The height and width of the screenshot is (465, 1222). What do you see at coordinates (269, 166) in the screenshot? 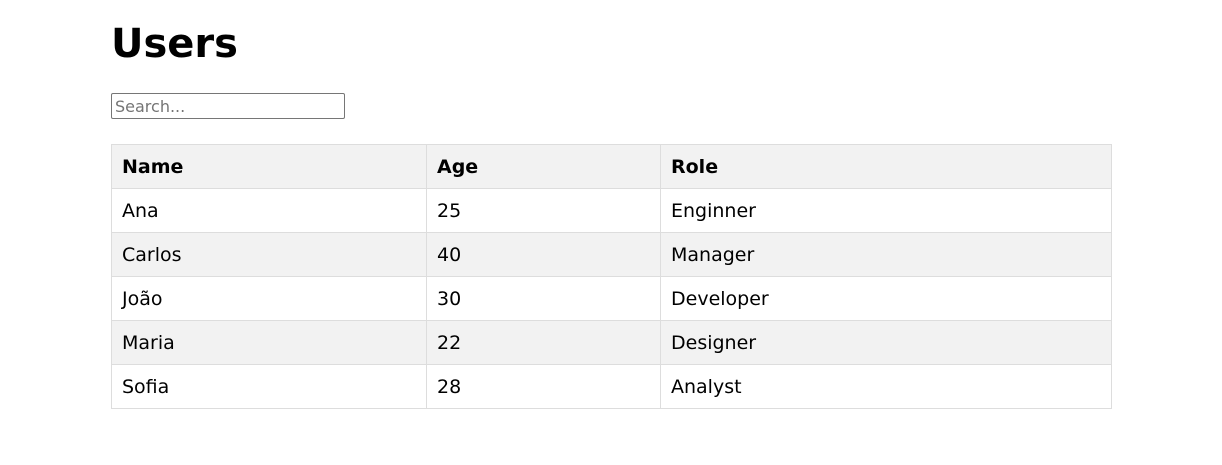
I see `column-header-name: Name` at bounding box center [269, 166].